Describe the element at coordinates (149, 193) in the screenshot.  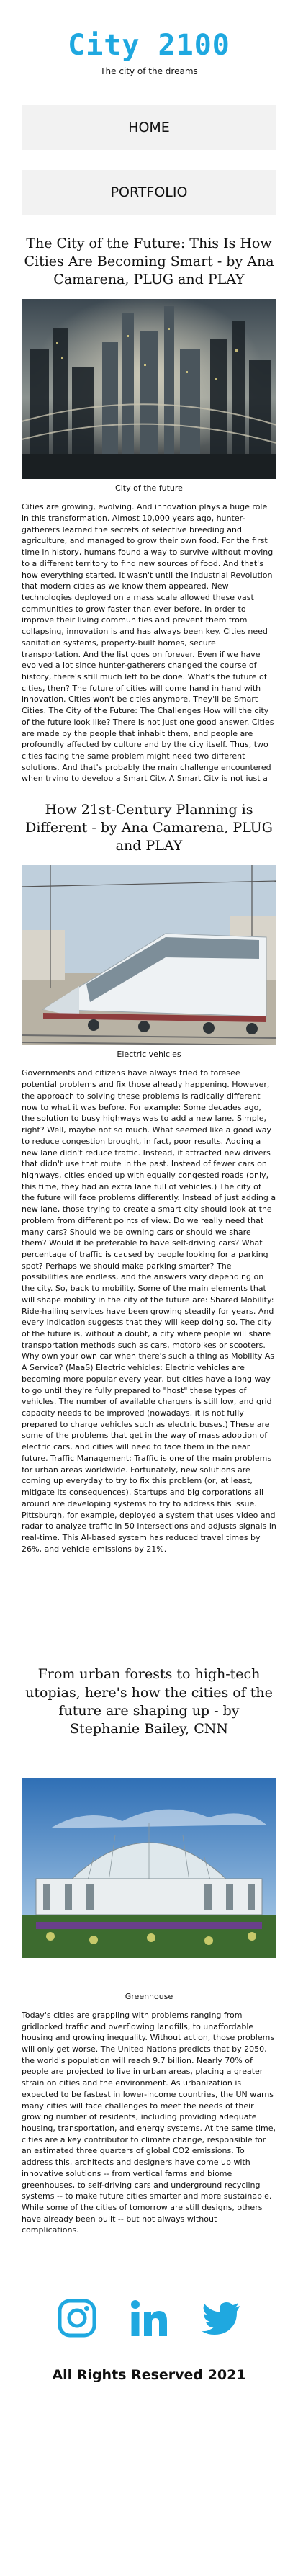
I see `nav-portfolio-link: PORTFOLIO` at that location.